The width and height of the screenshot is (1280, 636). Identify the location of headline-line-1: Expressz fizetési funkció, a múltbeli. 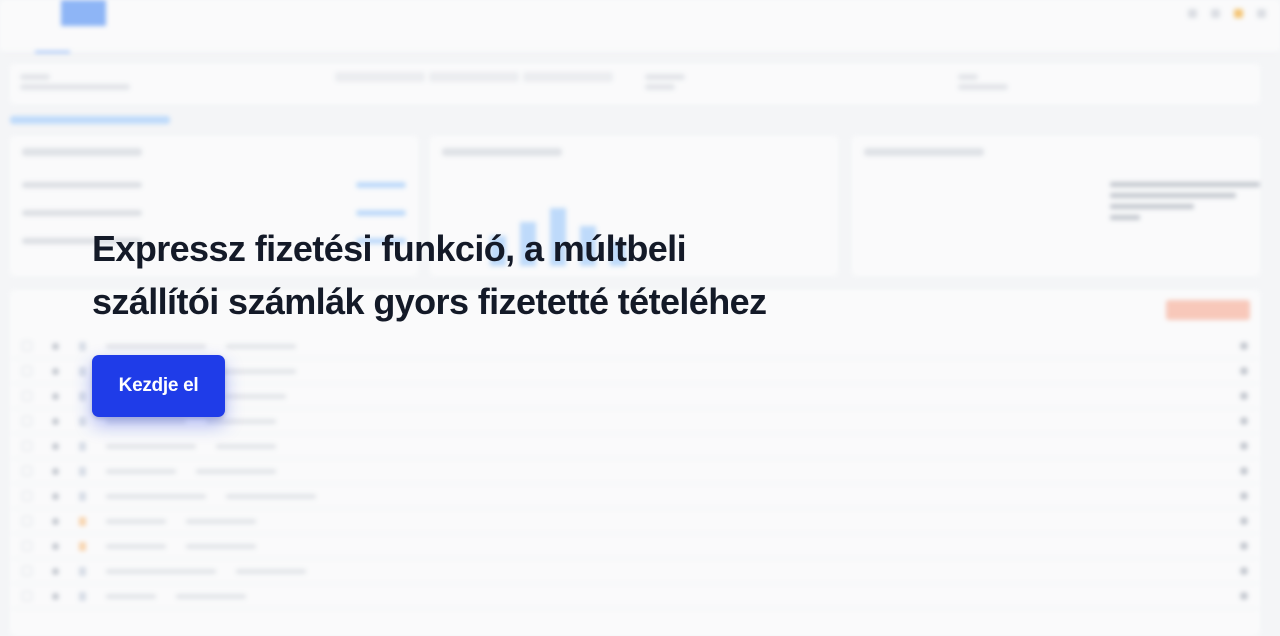
(389, 248).